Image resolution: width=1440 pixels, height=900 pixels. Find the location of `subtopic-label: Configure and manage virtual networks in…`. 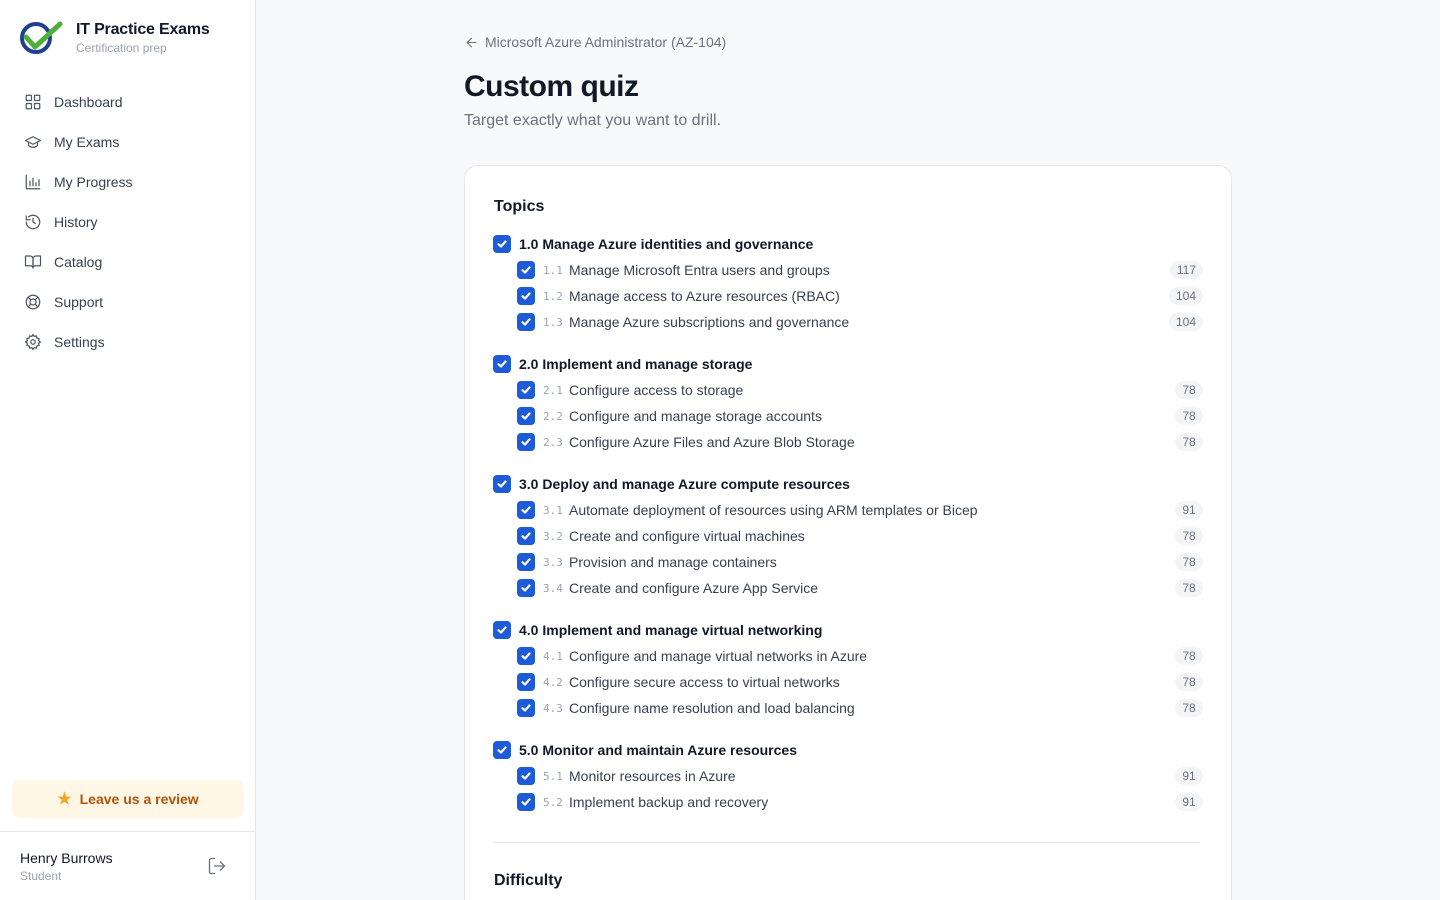

subtopic-label: Configure and manage virtual networks in… is located at coordinates (718, 656).